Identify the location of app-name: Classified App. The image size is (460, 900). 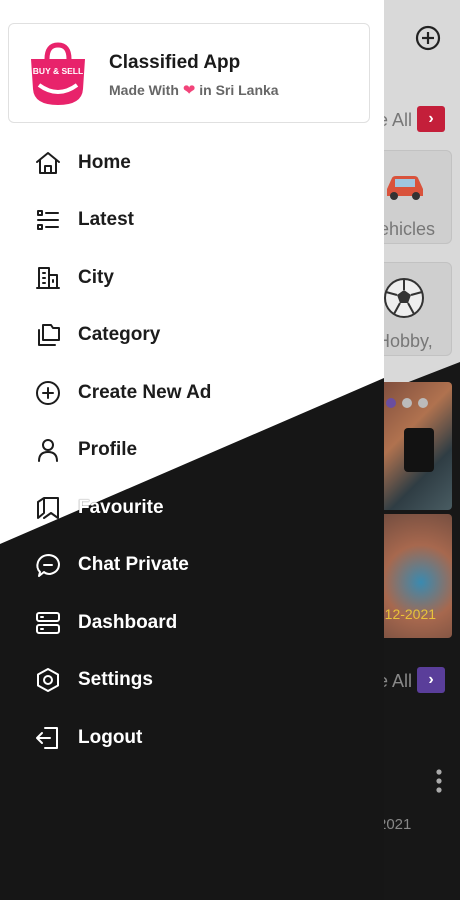
(175, 62).